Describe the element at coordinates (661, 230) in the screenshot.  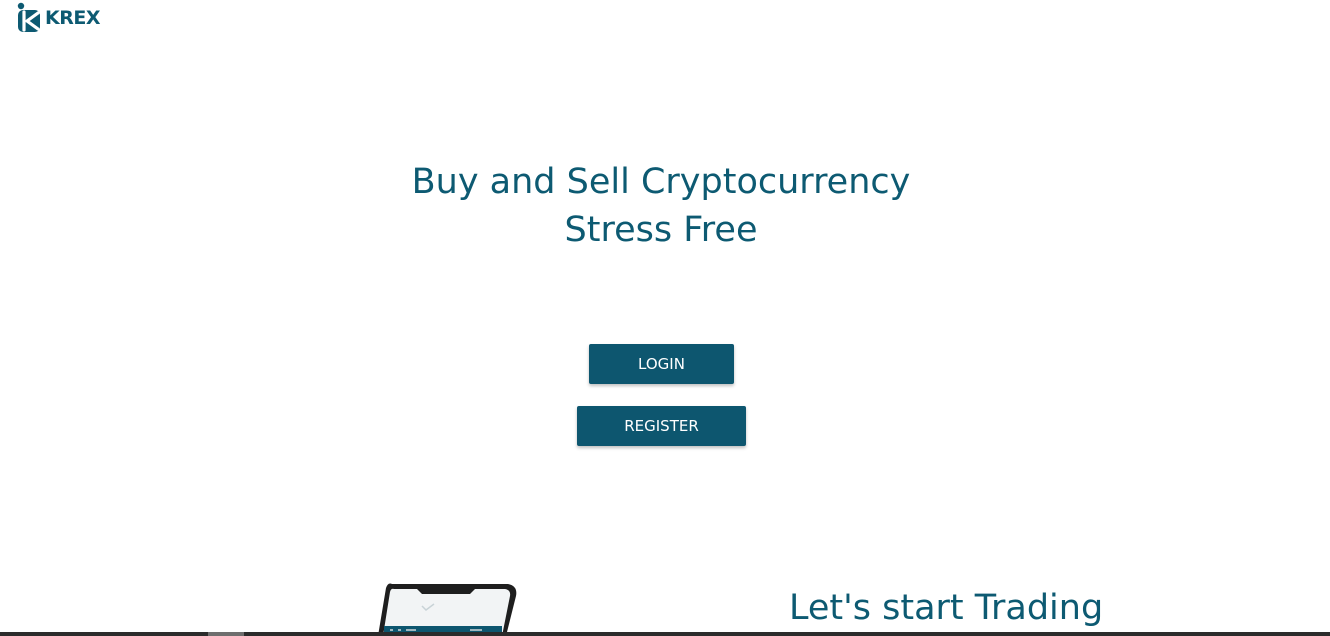
I see `hero-title-line-2: Stress Free` at that location.